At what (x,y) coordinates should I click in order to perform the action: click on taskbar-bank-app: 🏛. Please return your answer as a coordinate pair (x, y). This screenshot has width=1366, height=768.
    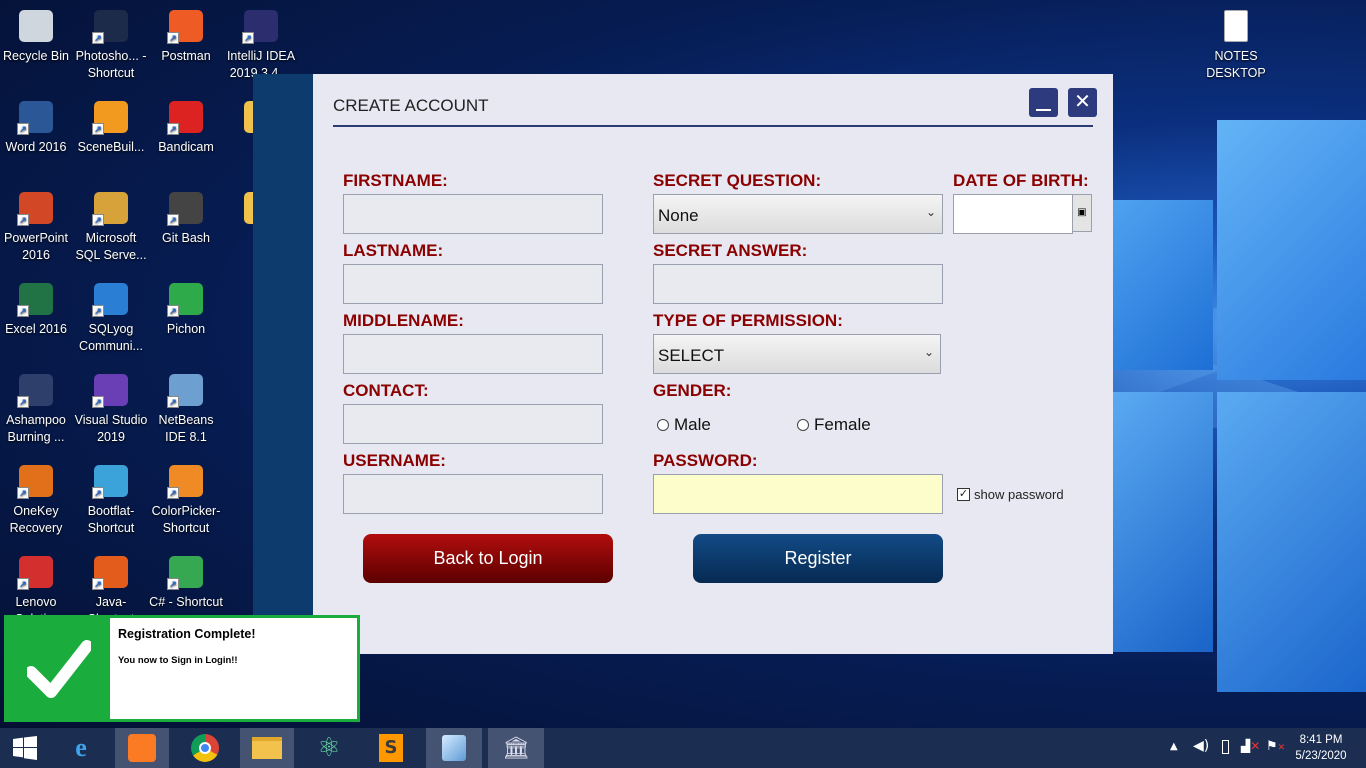
    Looking at the image, I should click on (516, 748).